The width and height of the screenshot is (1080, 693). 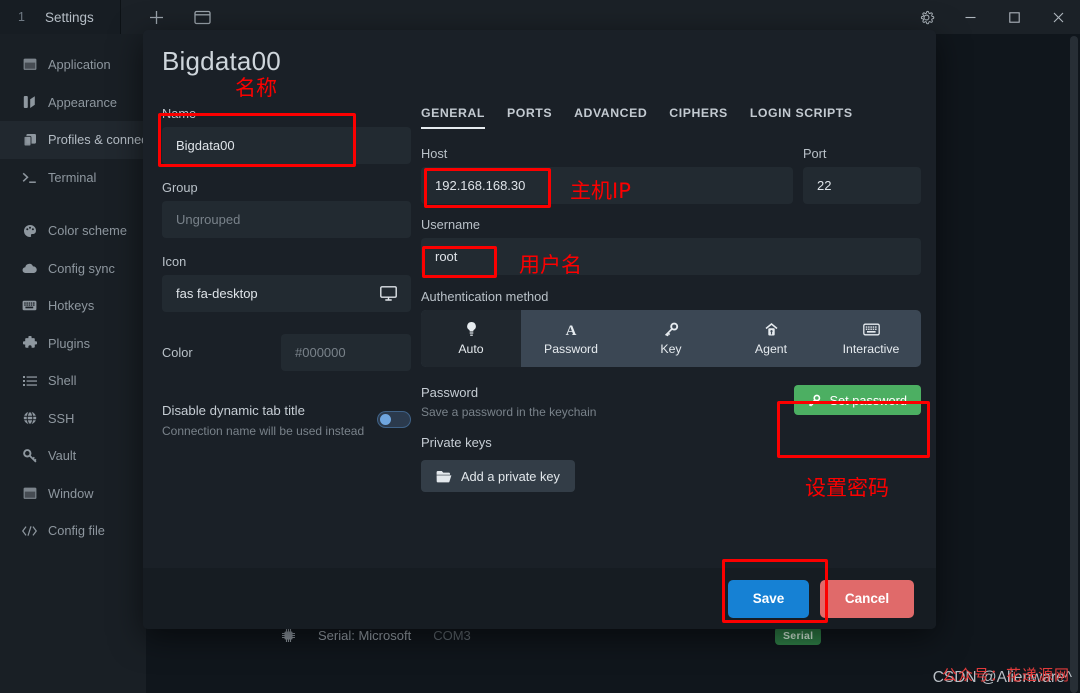 What do you see at coordinates (29, 418) in the screenshot?
I see `globe-icon` at bounding box center [29, 418].